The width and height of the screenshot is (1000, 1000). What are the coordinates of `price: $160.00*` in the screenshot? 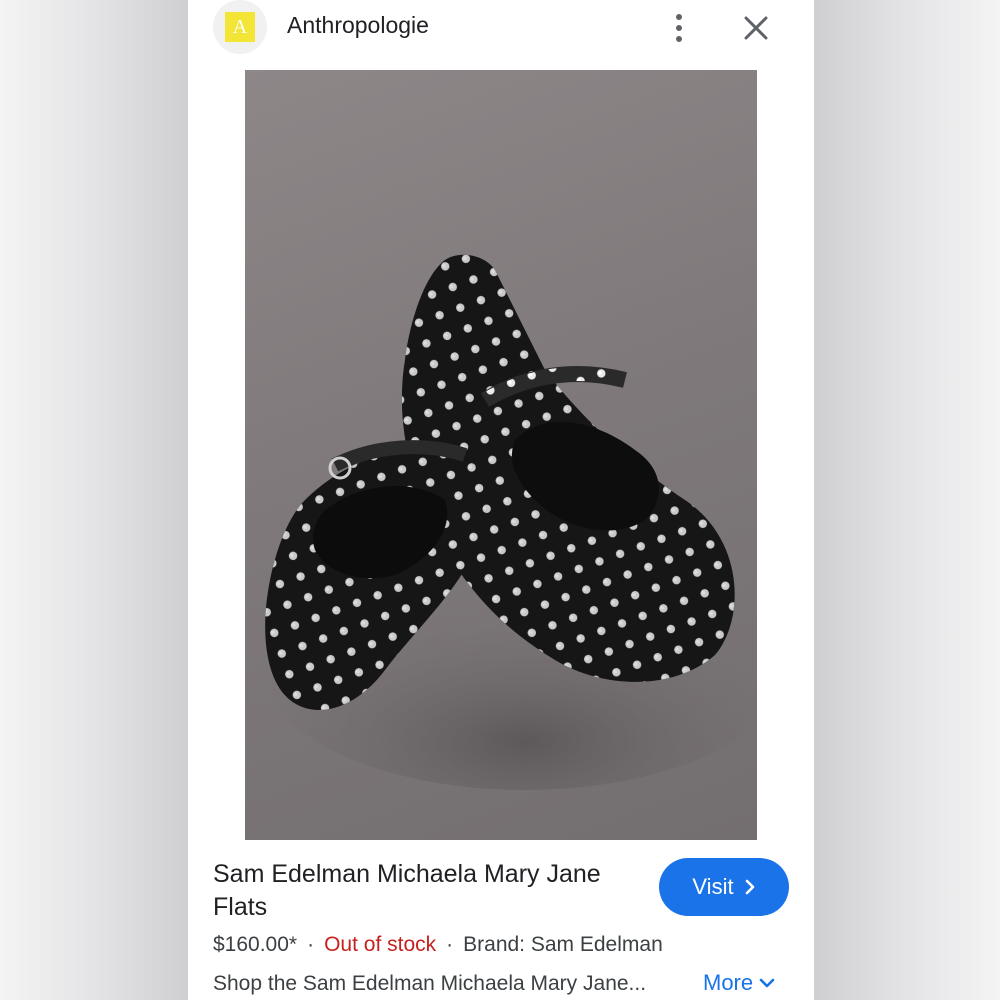 It's located at (255, 944).